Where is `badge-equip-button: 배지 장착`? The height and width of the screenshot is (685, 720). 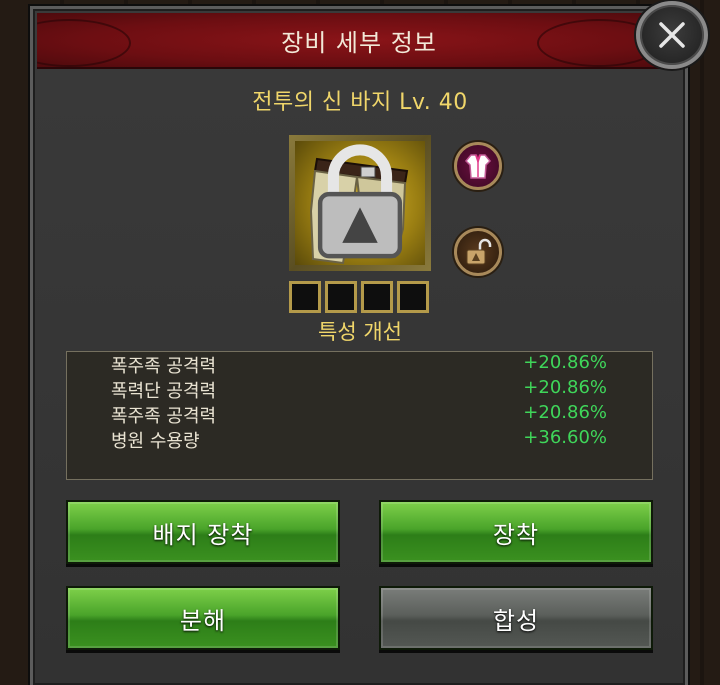 badge-equip-button: 배지 장착 is located at coordinates (203, 532).